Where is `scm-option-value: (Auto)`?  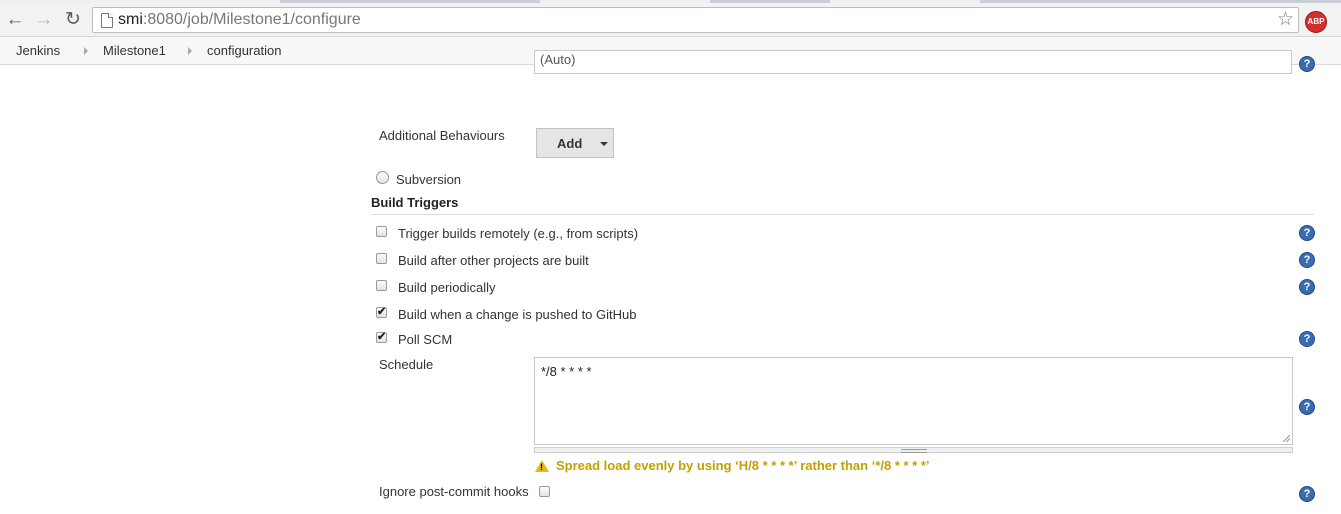
scm-option-value: (Auto) is located at coordinates (558, 59).